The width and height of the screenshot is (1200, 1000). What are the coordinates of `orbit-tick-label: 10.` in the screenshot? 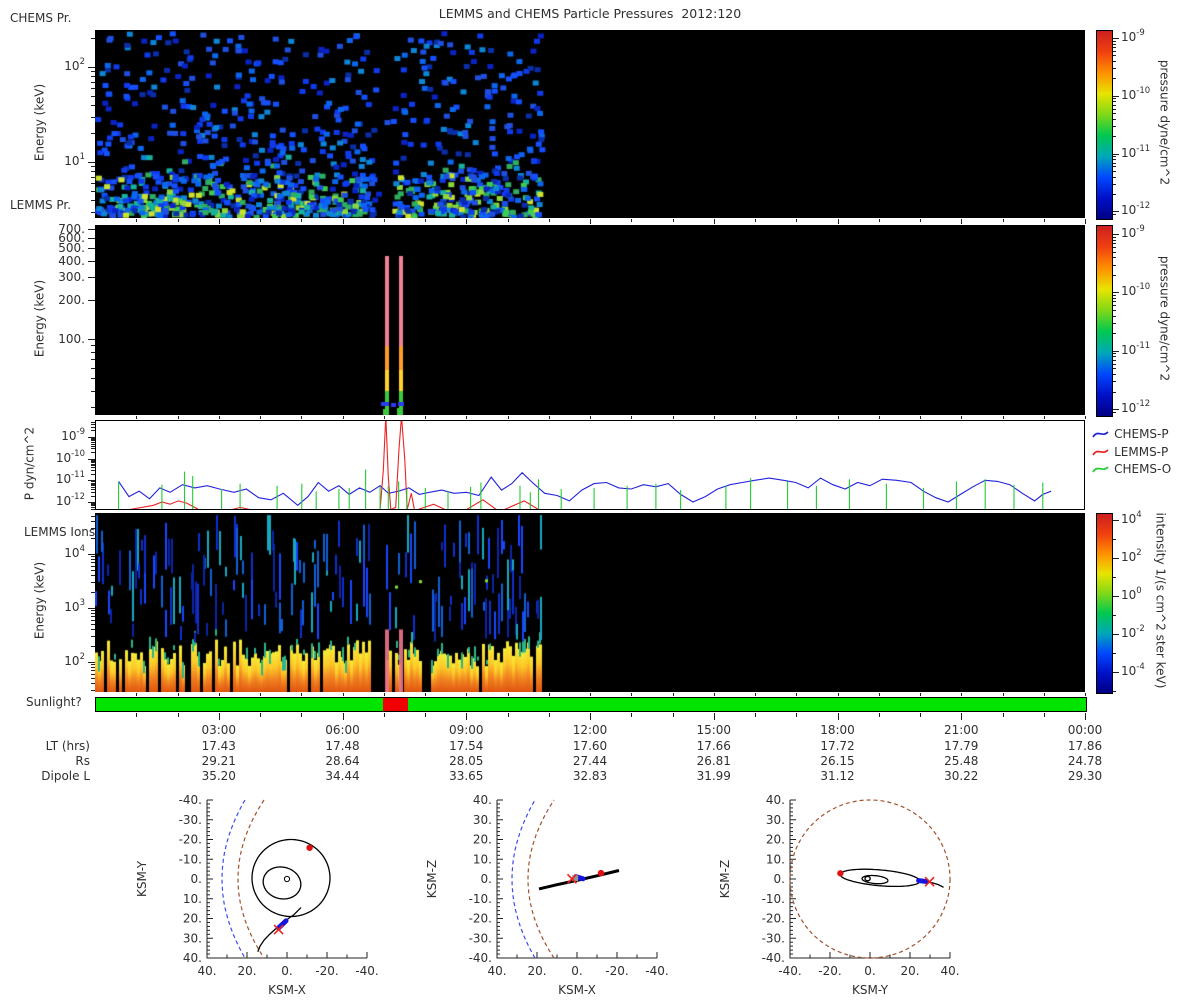 It's located at (775, 859).